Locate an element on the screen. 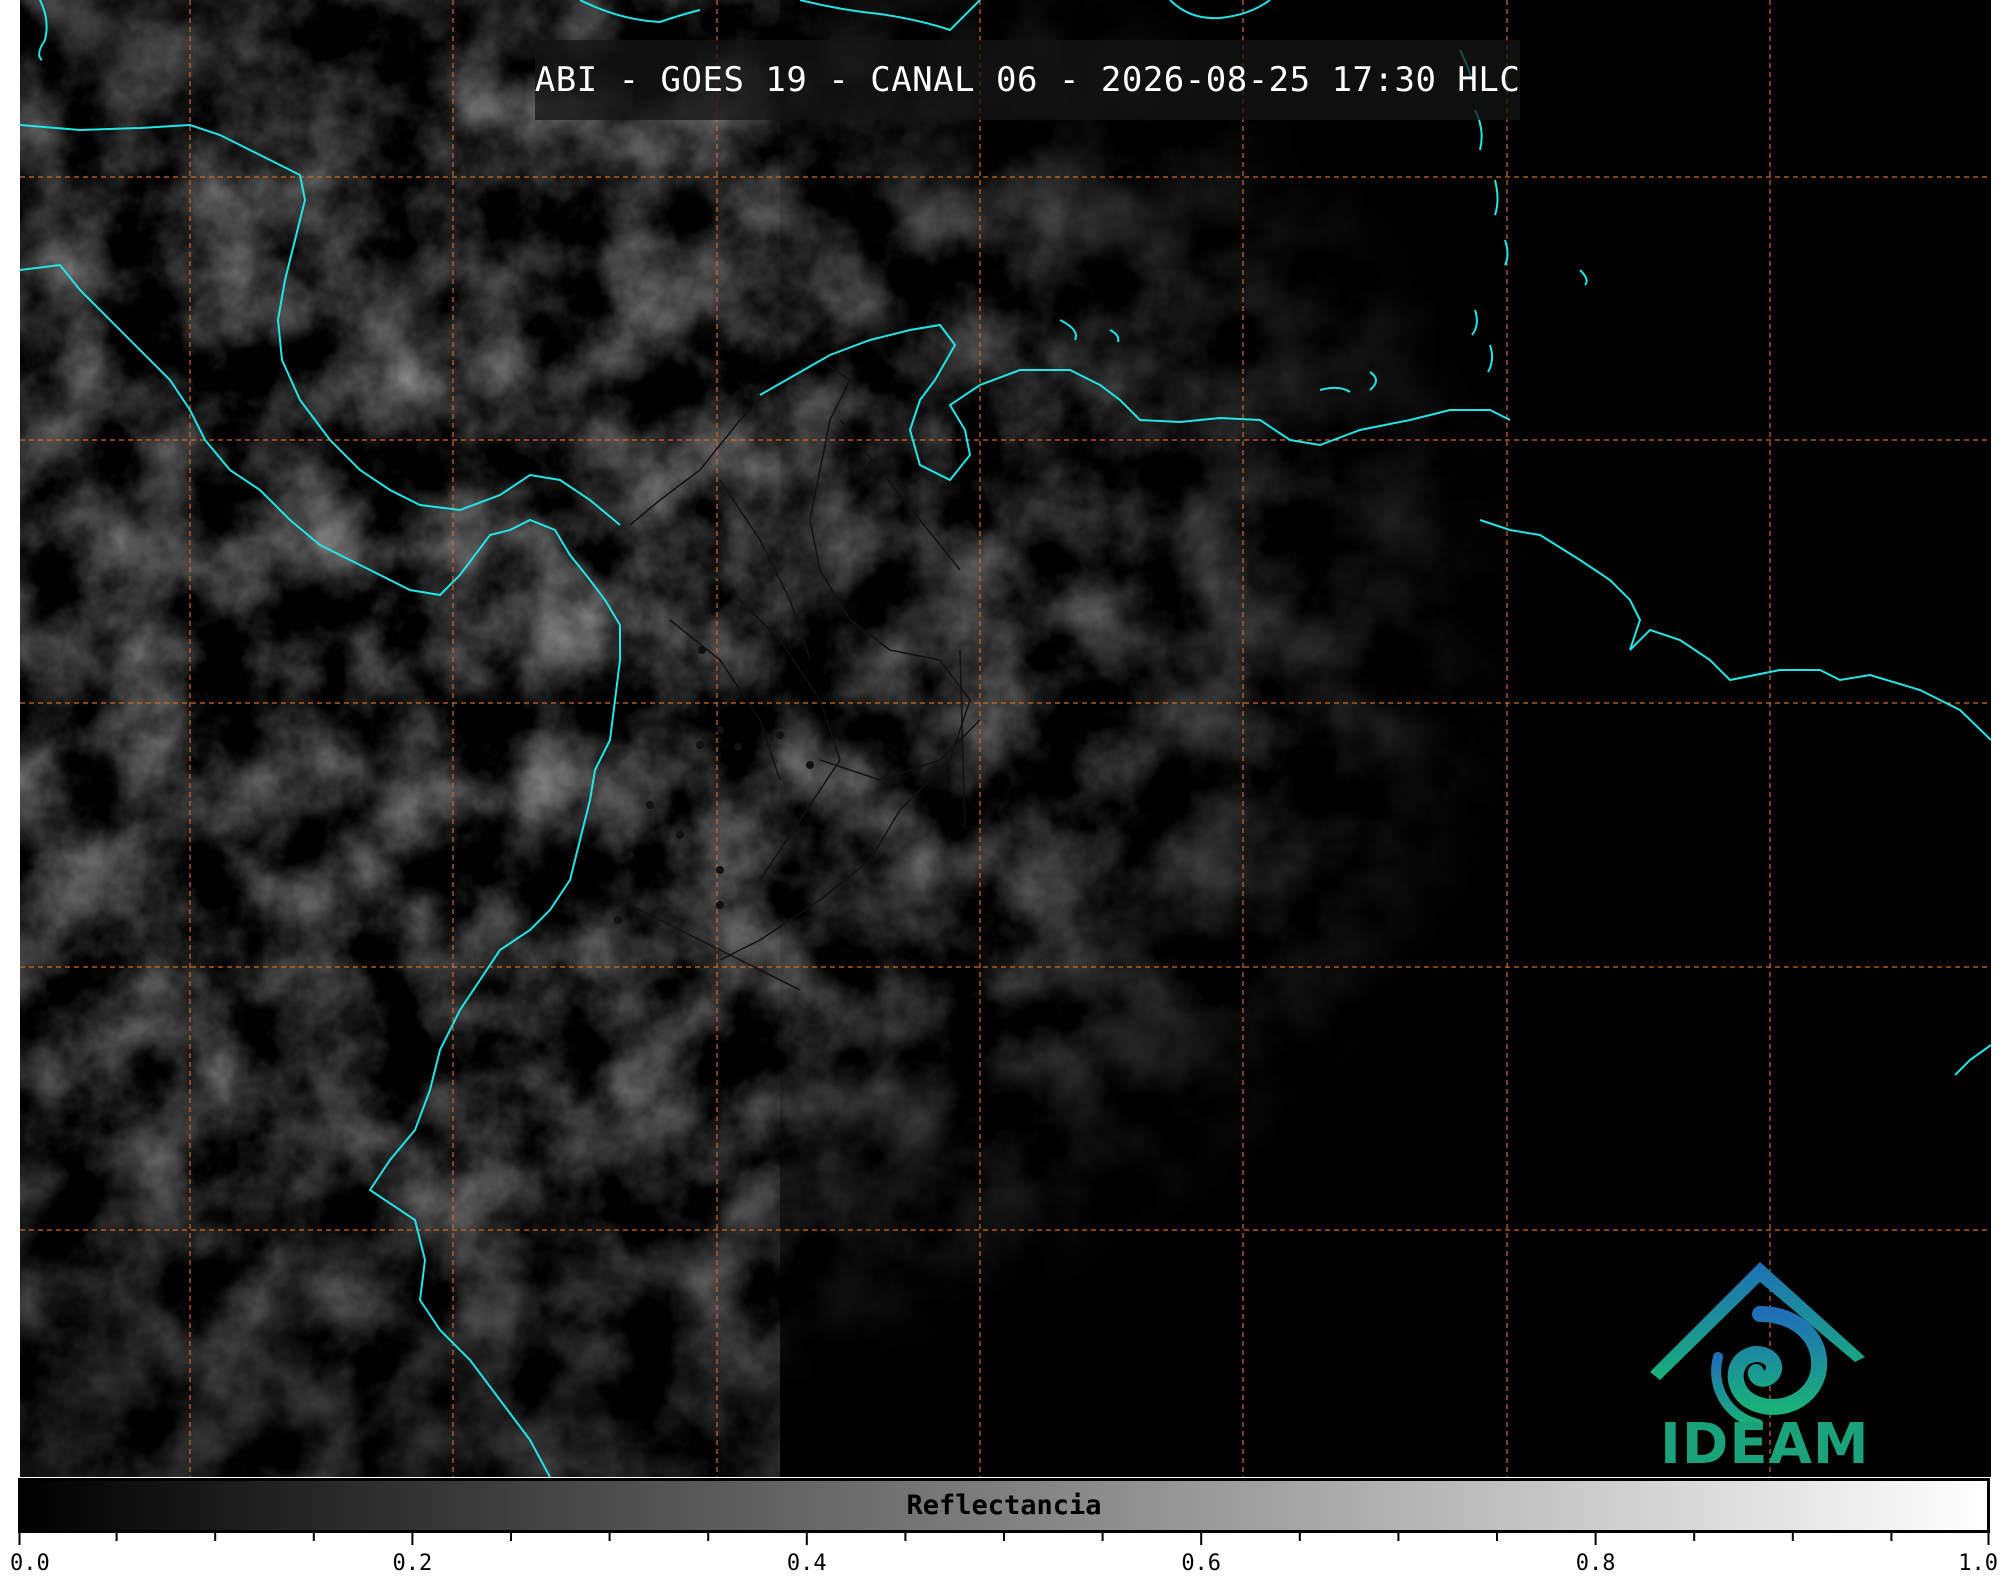 This screenshot has height=1577, width=2011. colorbar-ticks: 0.0 0.2 0.4 0.6 0.8 1.0 is located at coordinates (1004, 1555).